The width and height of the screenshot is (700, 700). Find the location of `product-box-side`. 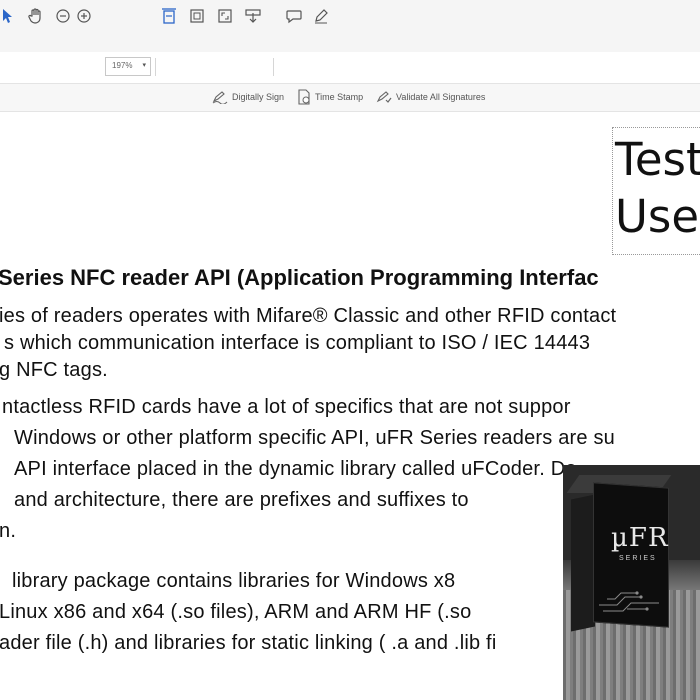

product-box-side is located at coordinates (583, 563).